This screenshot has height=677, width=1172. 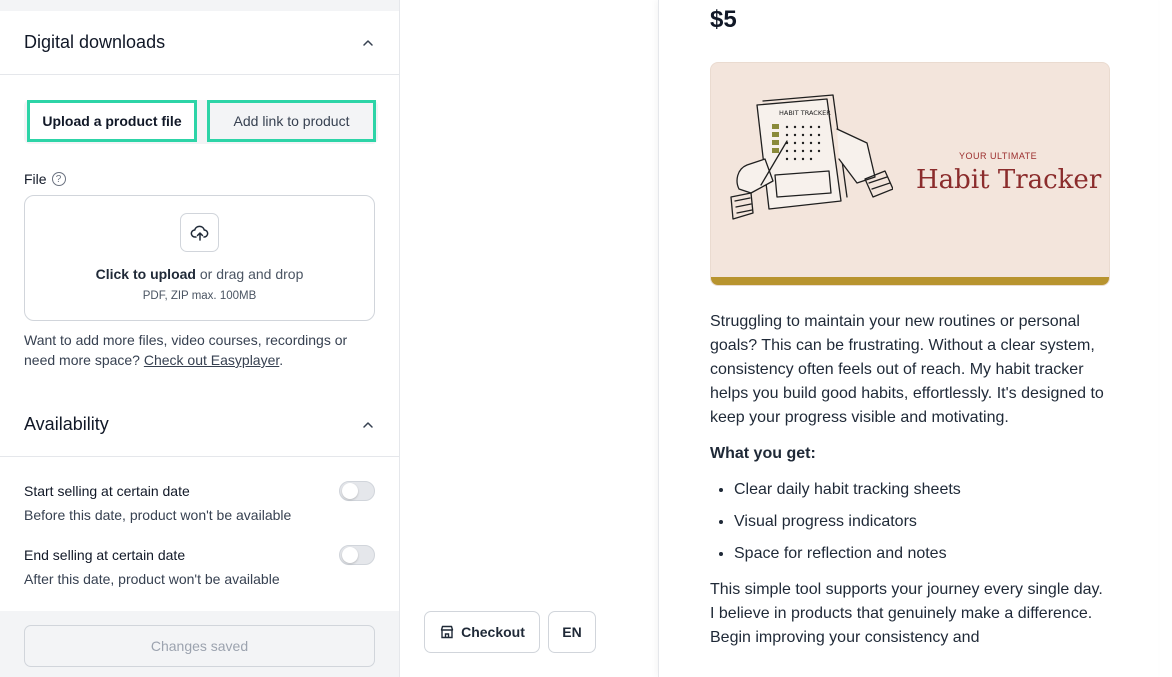 I want to click on checkout-label: Checkout, so click(x=493, y=632).